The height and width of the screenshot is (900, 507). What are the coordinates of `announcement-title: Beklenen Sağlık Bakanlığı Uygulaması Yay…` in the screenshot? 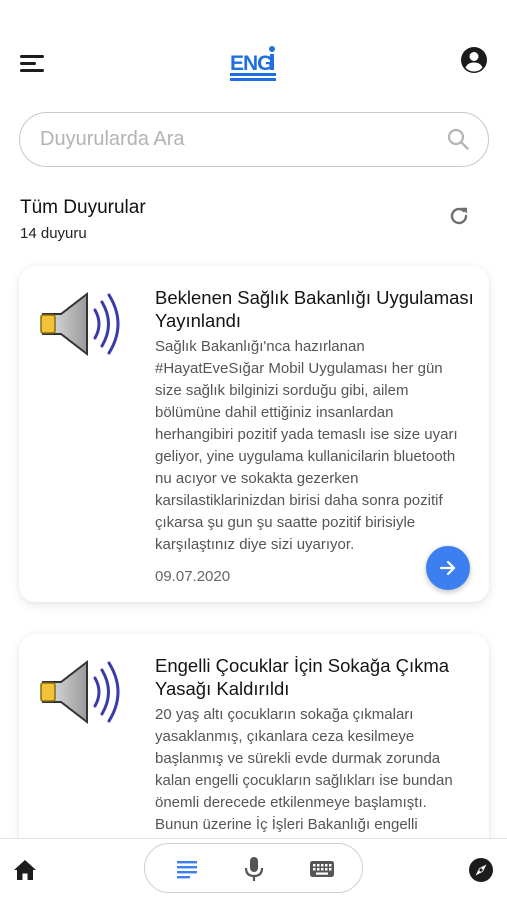 It's located at (314, 309).